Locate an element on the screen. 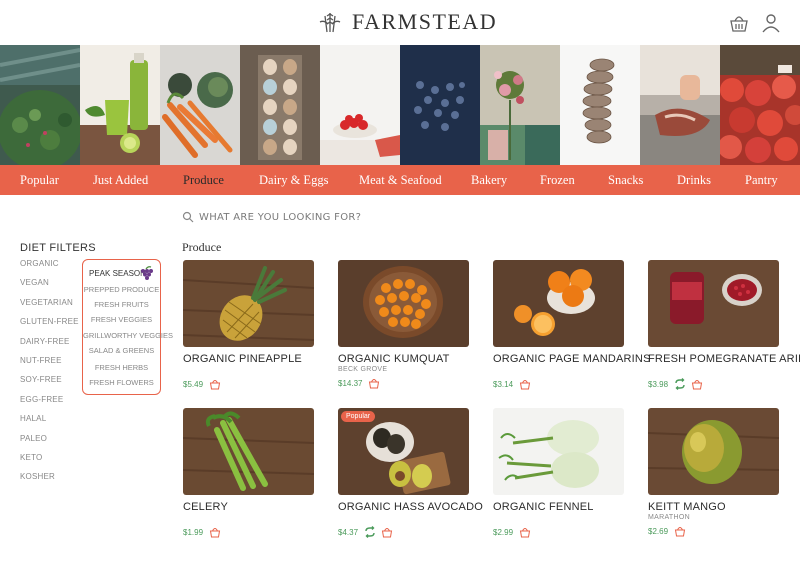 The width and height of the screenshot is (800, 569). price-row: $3.14 is located at coordinates (558, 384).